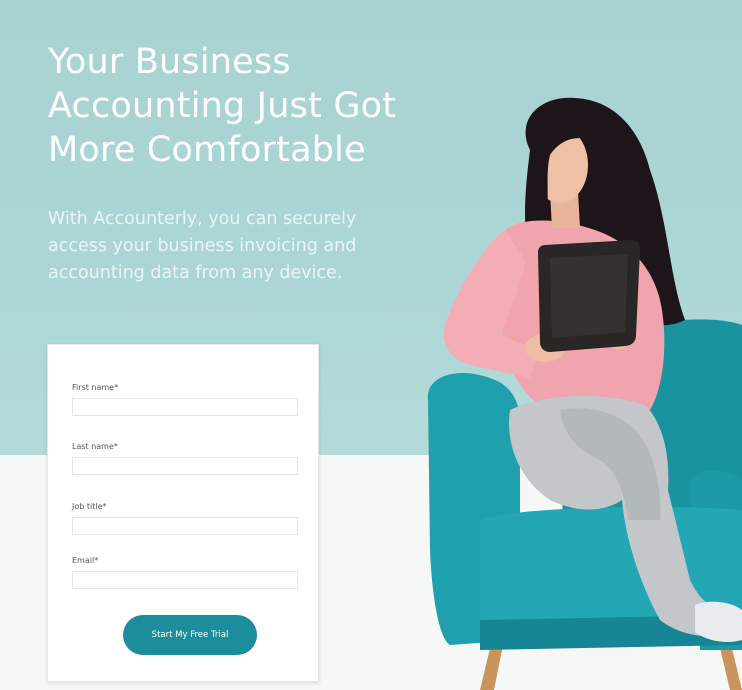  I want to click on job-title-field-group: Job title*, so click(185, 518).